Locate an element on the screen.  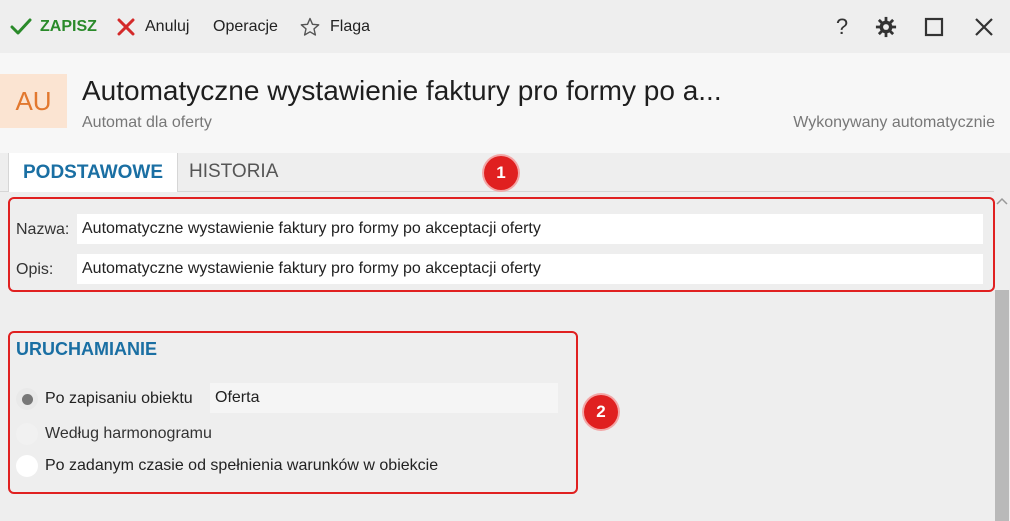
operations-label: Operacje is located at coordinates (245, 26).